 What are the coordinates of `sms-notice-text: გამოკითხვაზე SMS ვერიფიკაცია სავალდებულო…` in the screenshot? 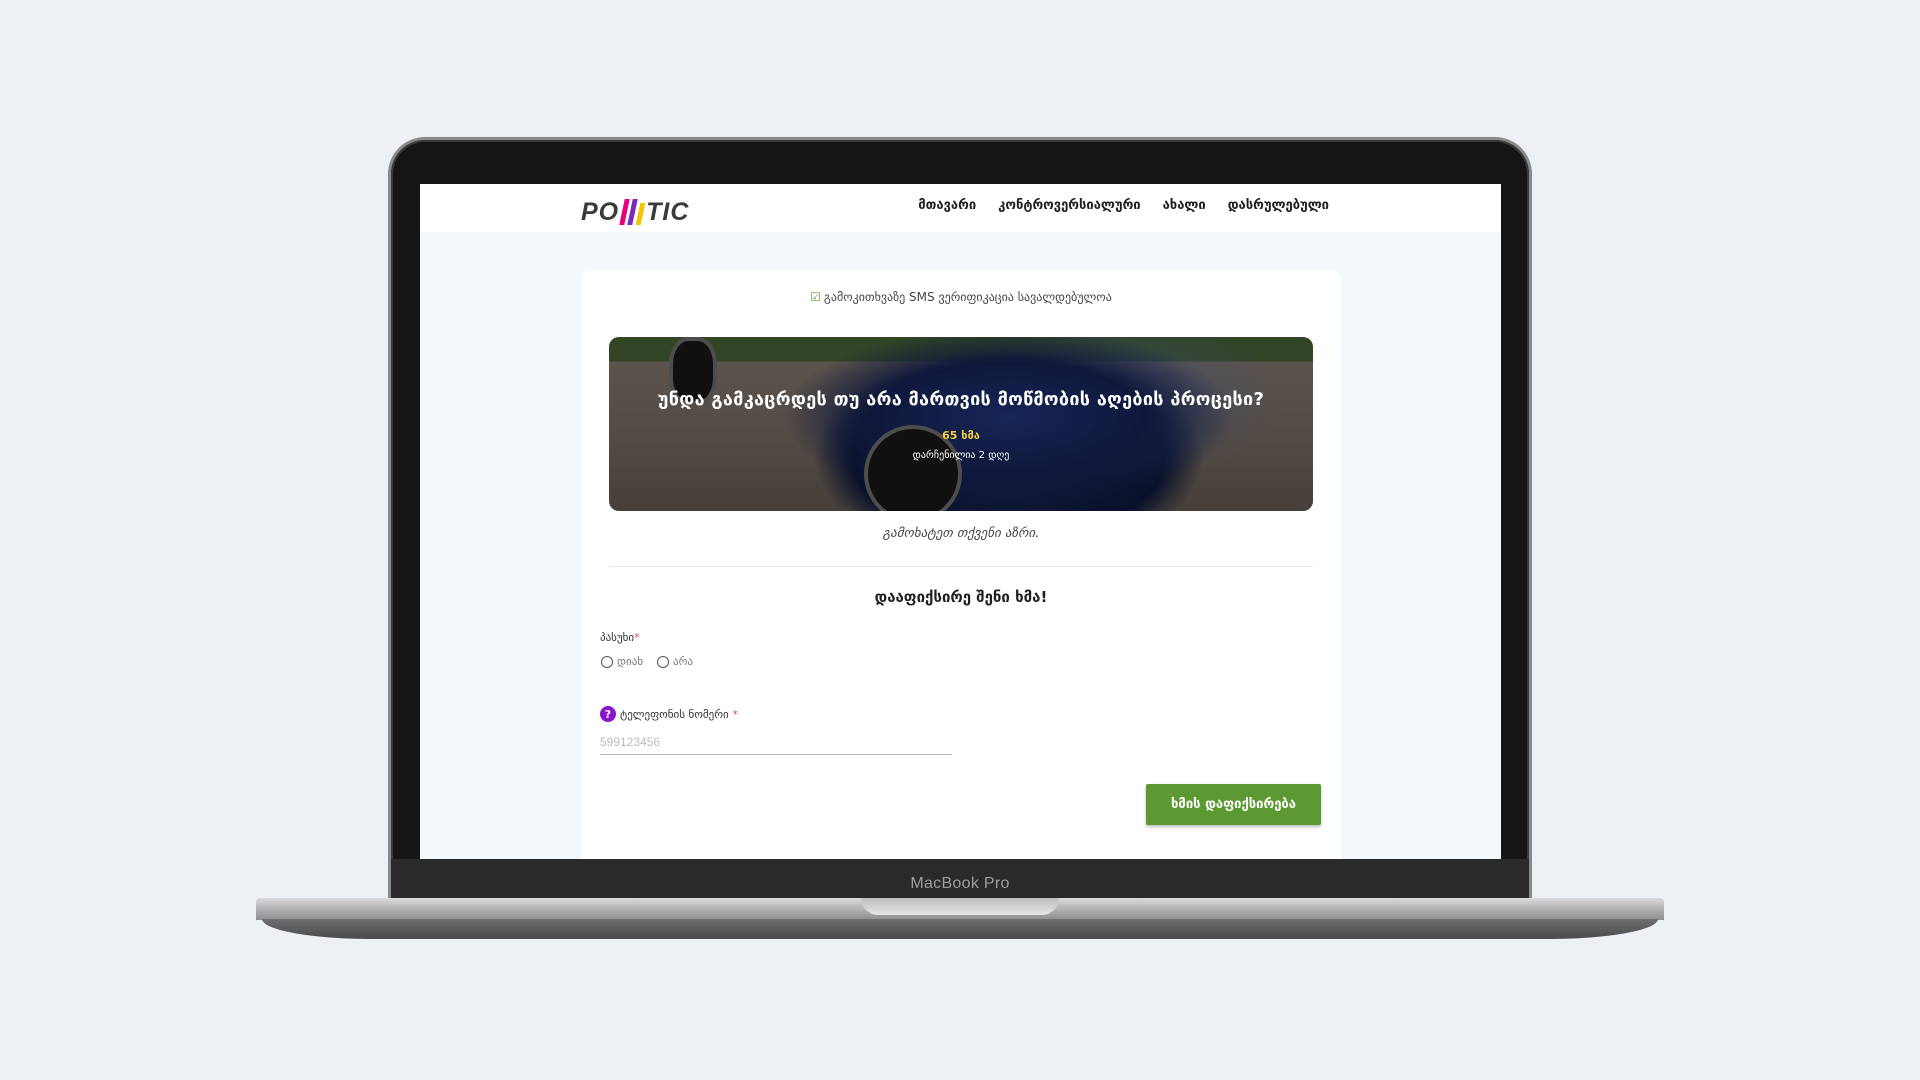 It's located at (967, 297).